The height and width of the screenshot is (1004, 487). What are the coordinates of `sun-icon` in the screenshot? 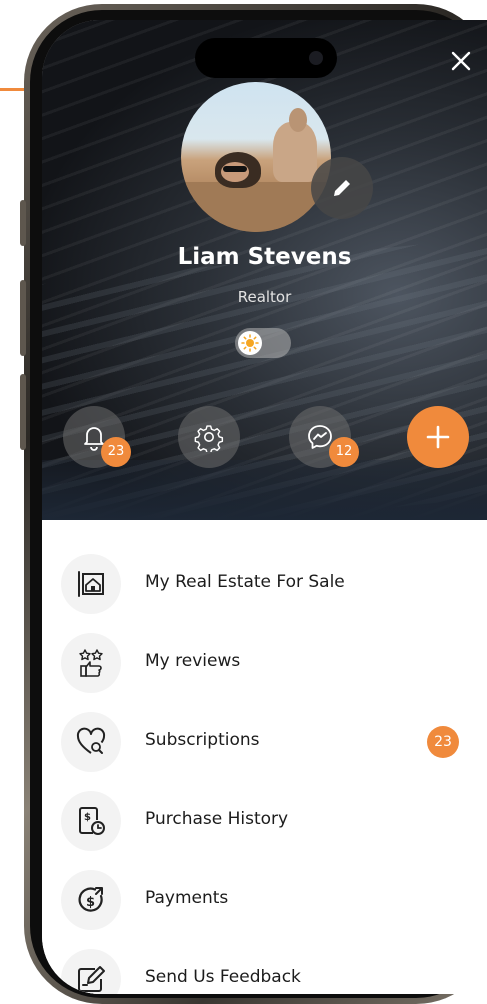 It's located at (250, 343).